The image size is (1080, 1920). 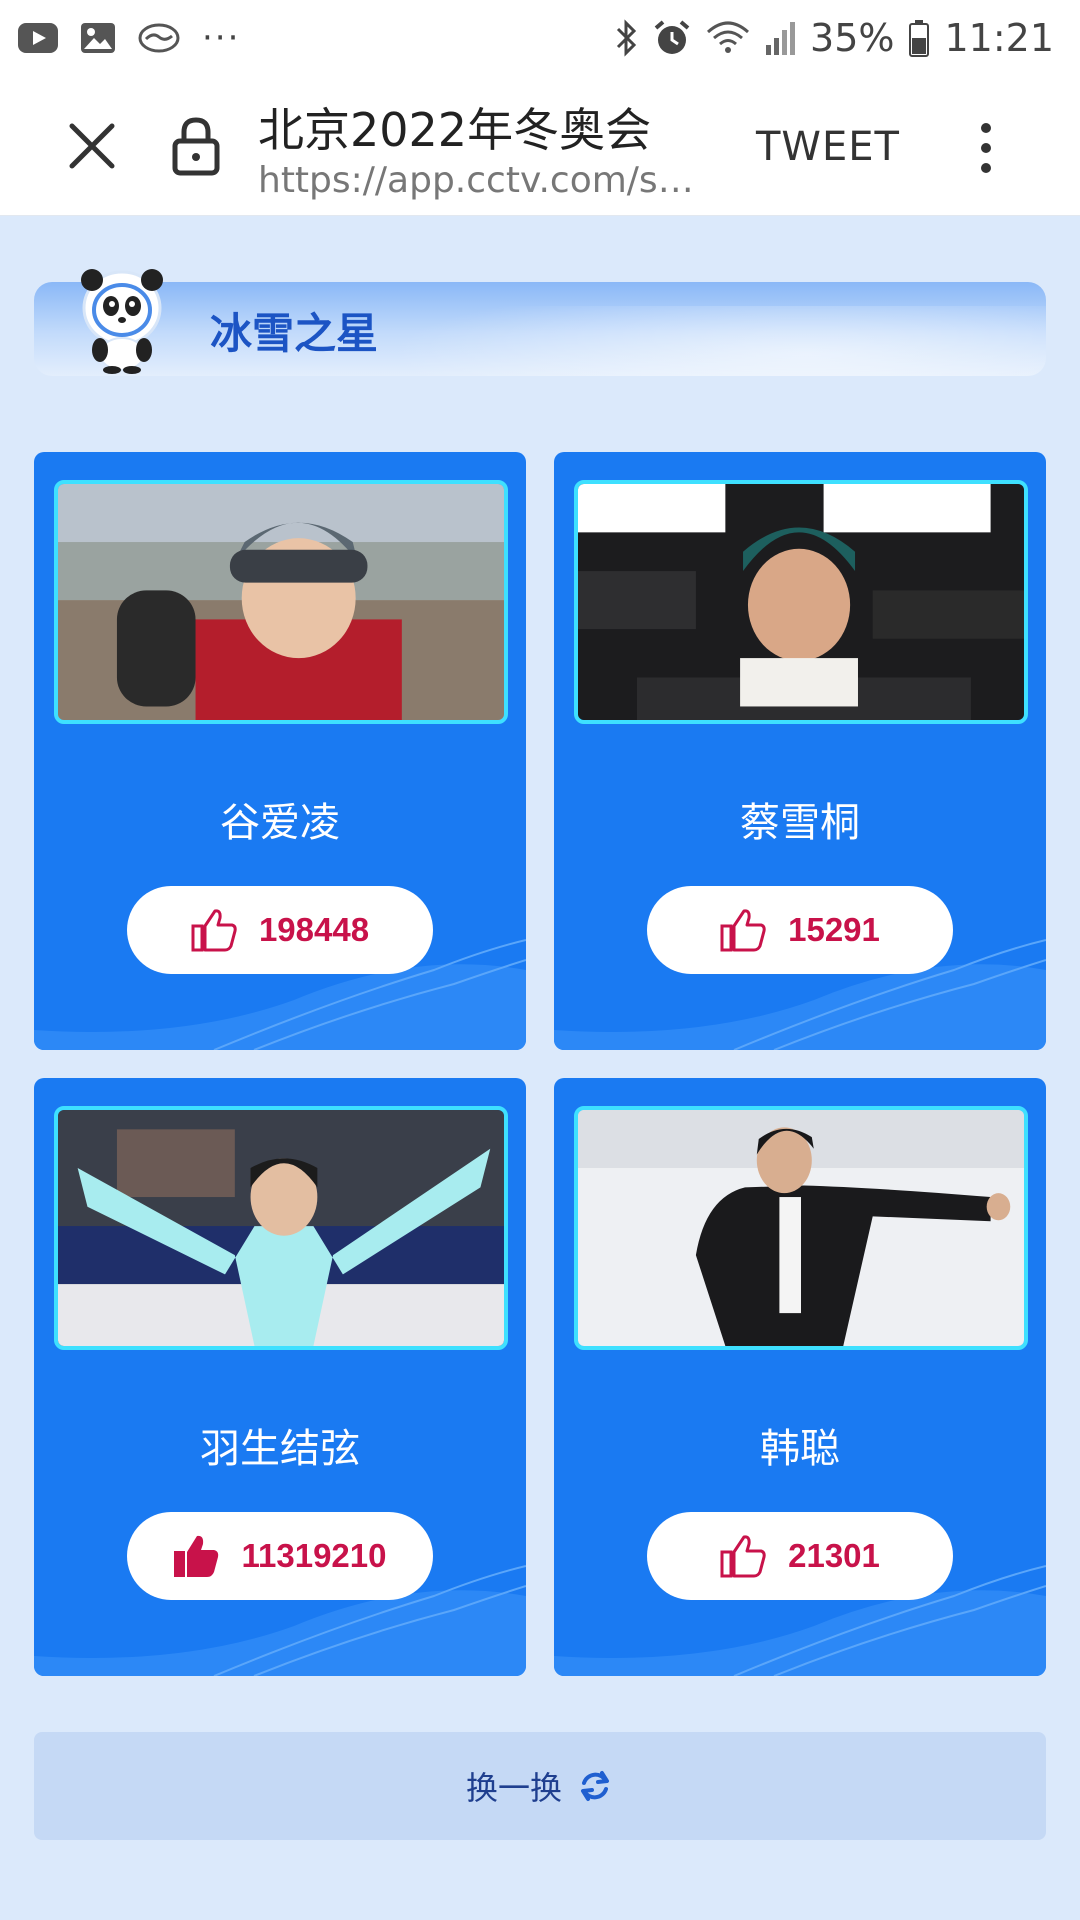 What do you see at coordinates (280, 1377) in the screenshot?
I see `athlete-card: 羽生结弦 11319210` at bounding box center [280, 1377].